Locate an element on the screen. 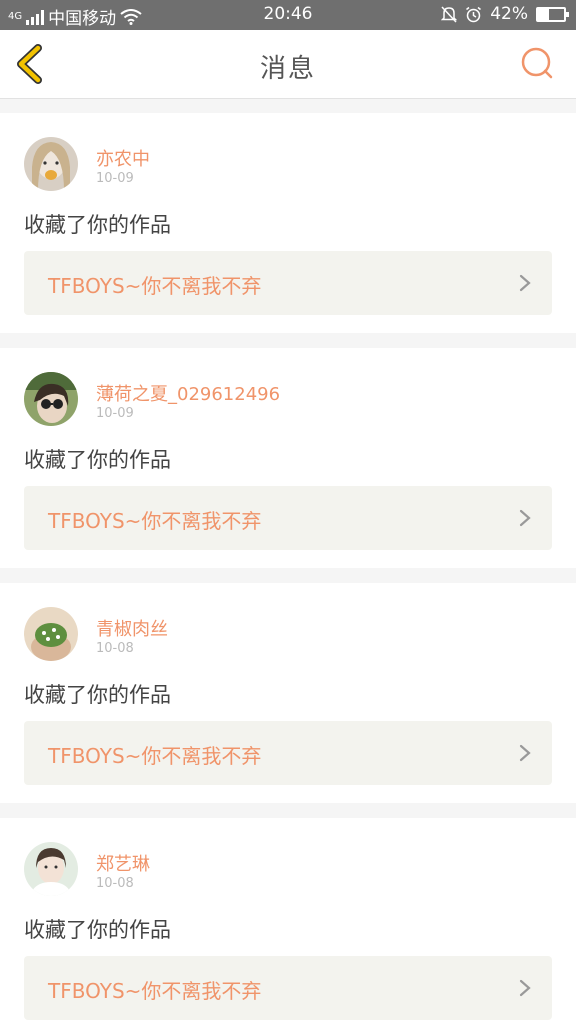  status-bar: 4G 中国移动 20:46 42% is located at coordinates (288, 15).